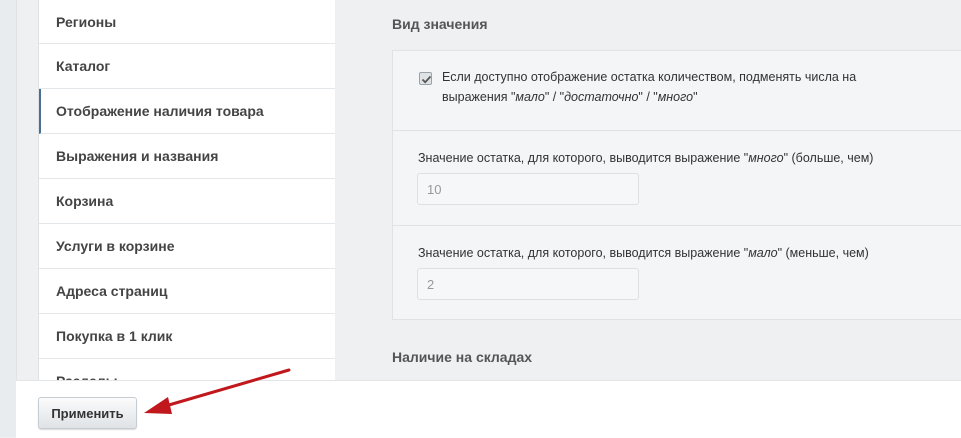 The height and width of the screenshot is (438, 961). What do you see at coordinates (187, 66) in the screenshot?
I see `sidebar-item-catalog: Каталог` at bounding box center [187, 66].